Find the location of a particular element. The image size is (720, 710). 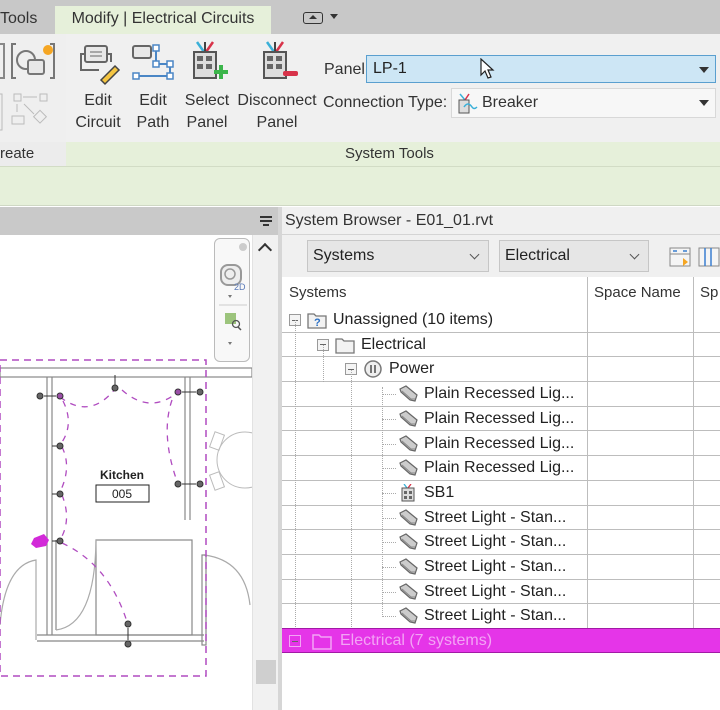

autofit-columns-icon is located at coordinates (680, 257).